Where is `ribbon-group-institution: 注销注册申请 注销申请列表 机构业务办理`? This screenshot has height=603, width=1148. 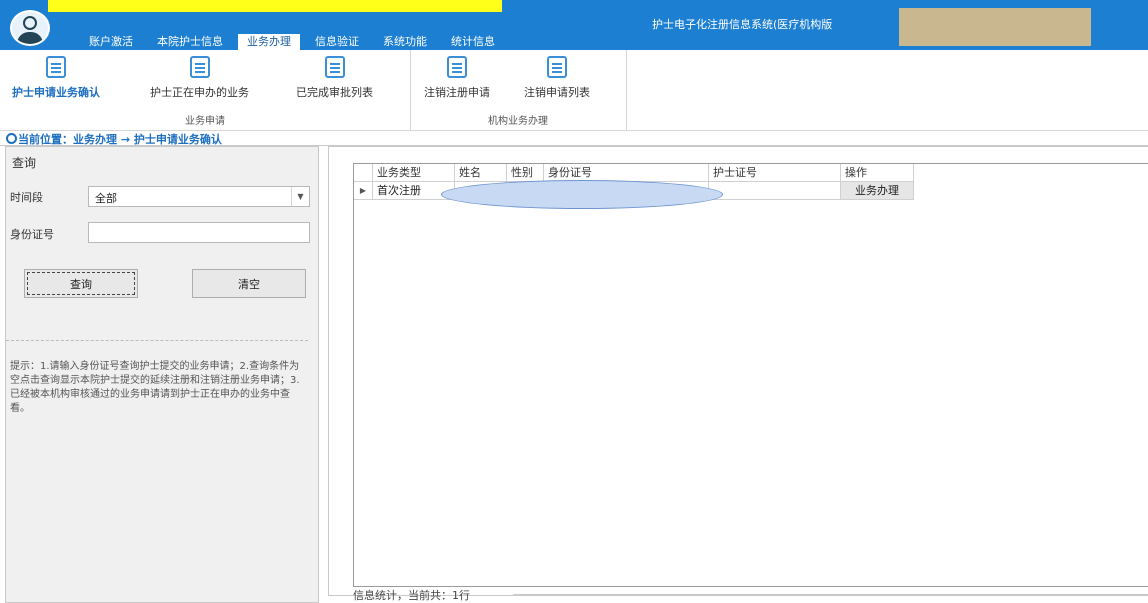 ribbon-group-institution: 注销注册申请 注销申请列表 机构业务办理 is located at coordinates (518, 90).